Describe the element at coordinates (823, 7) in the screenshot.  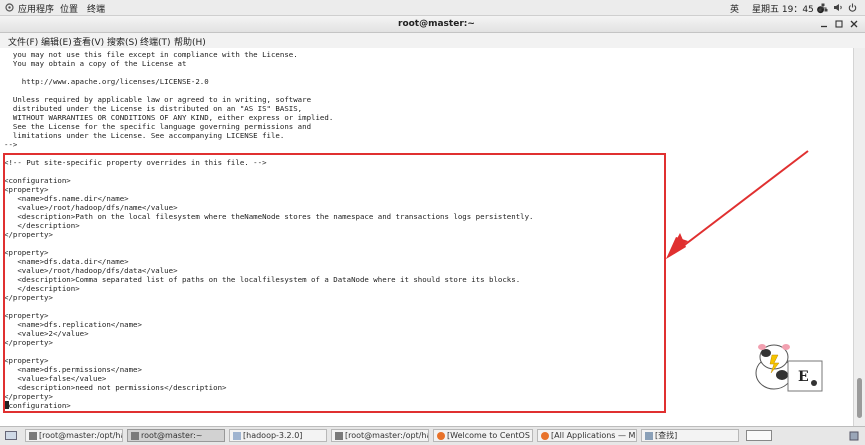
I see `network-icon` at that location.